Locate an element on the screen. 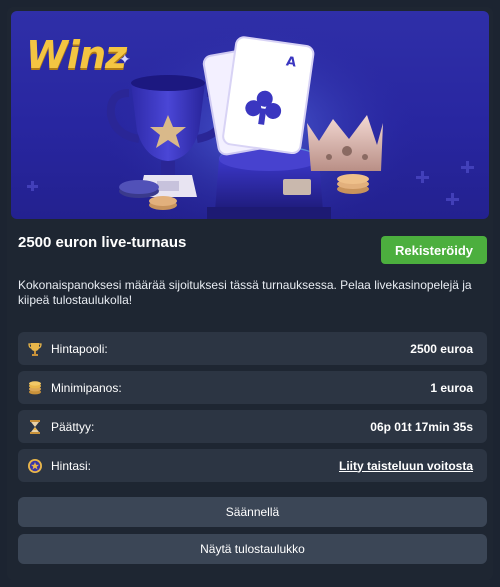  winz-logo: Winz is located at coordinates (76, 55).